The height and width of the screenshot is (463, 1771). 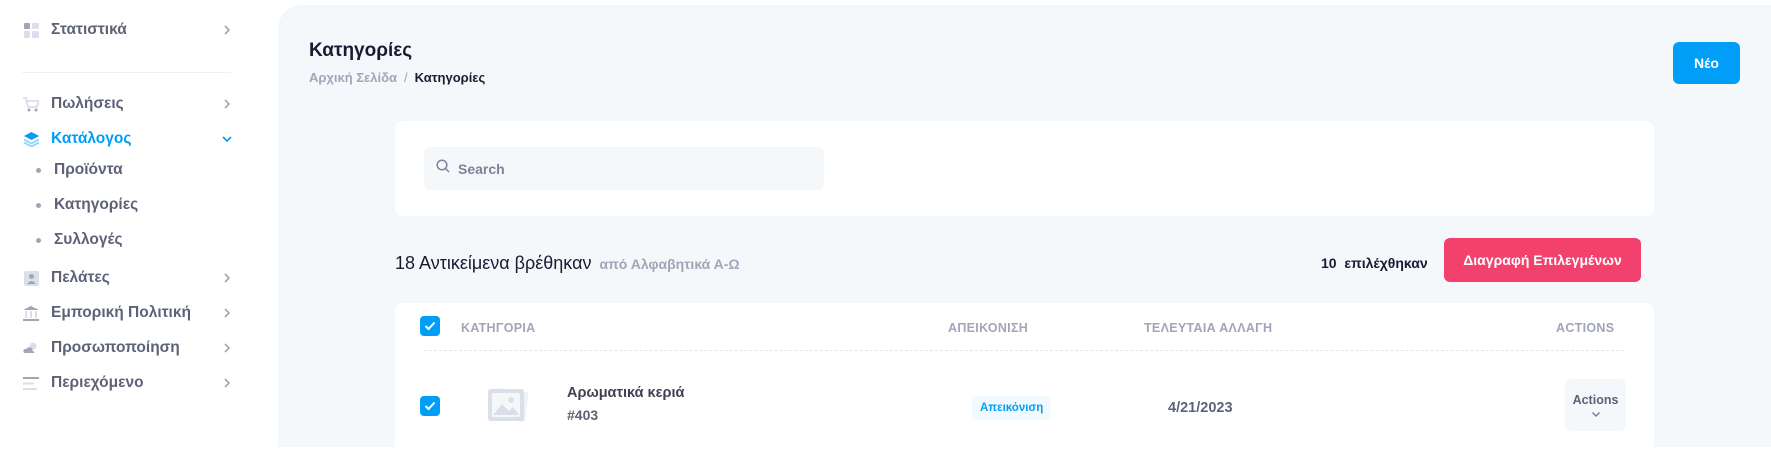 I want to click on contacts-icon, so click(x=31, y=278).